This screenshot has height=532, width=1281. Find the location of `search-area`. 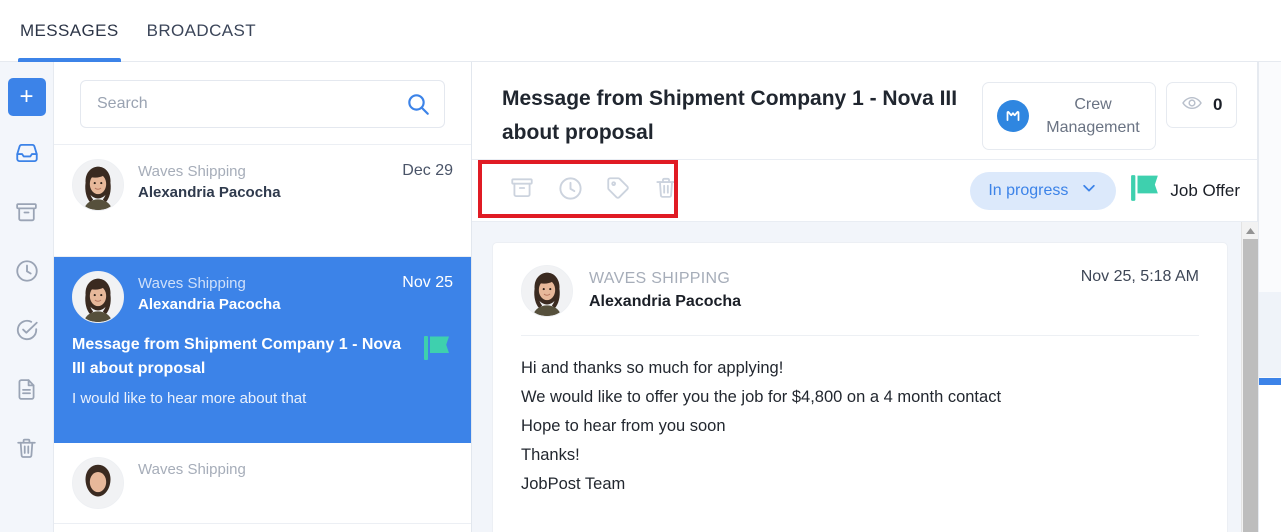

search-area is located at coordinates (262, 103).